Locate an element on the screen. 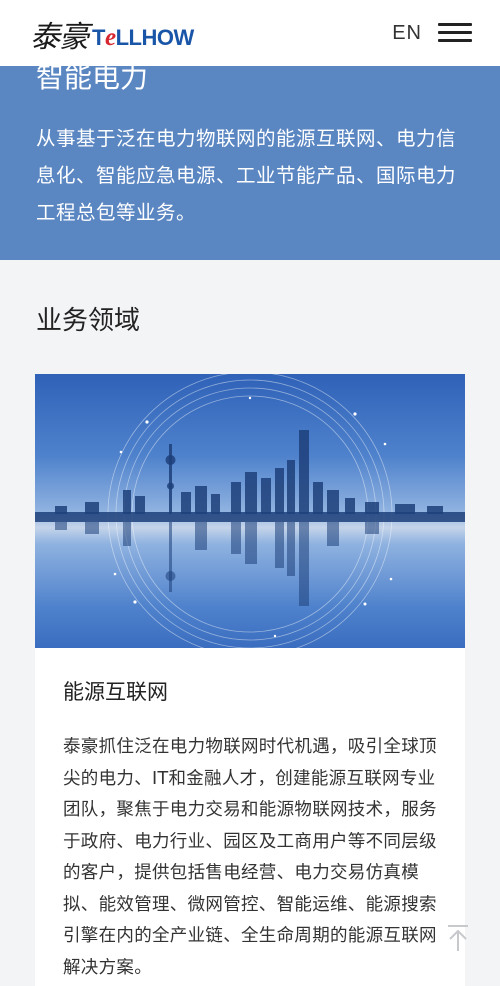 This screenshot has width=500, height=986. card-title: 能源互联网 is located at coordinates (115, 692).